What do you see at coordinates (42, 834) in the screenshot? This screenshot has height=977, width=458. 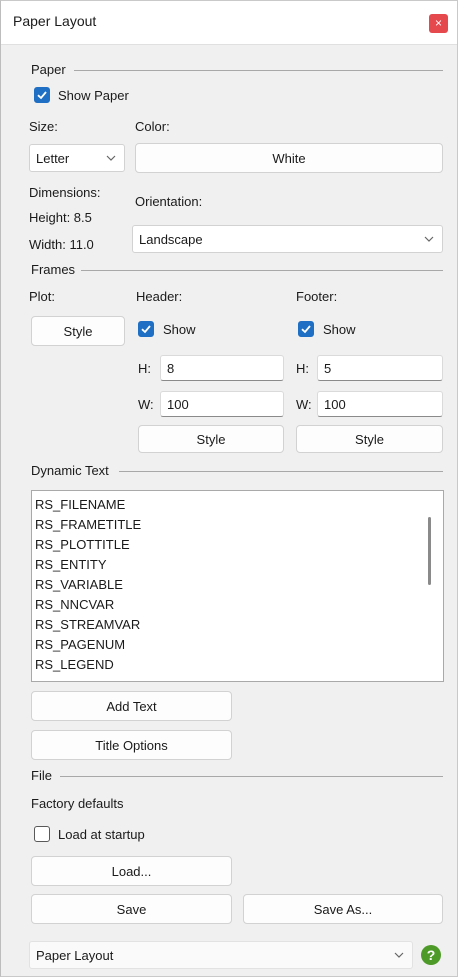 I see `load-at-startup-checkbox` at bounding box center [42, 834].